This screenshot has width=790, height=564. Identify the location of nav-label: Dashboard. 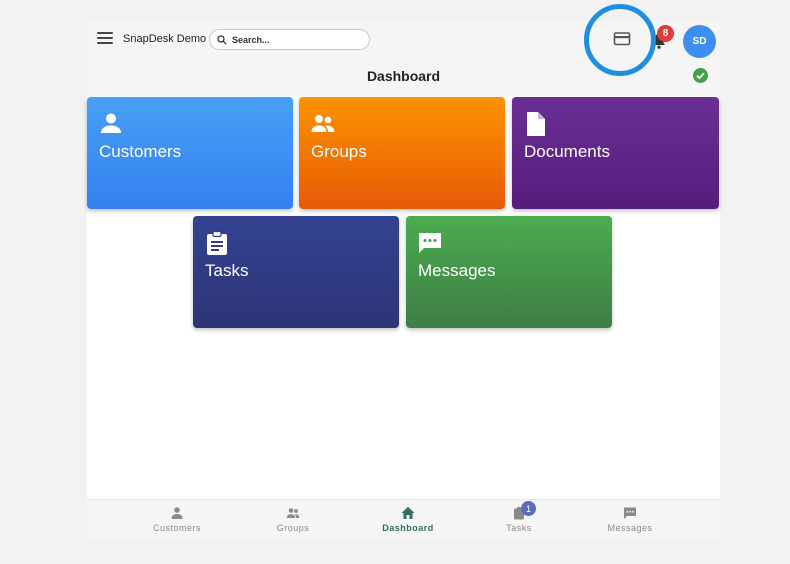
(408, 528).